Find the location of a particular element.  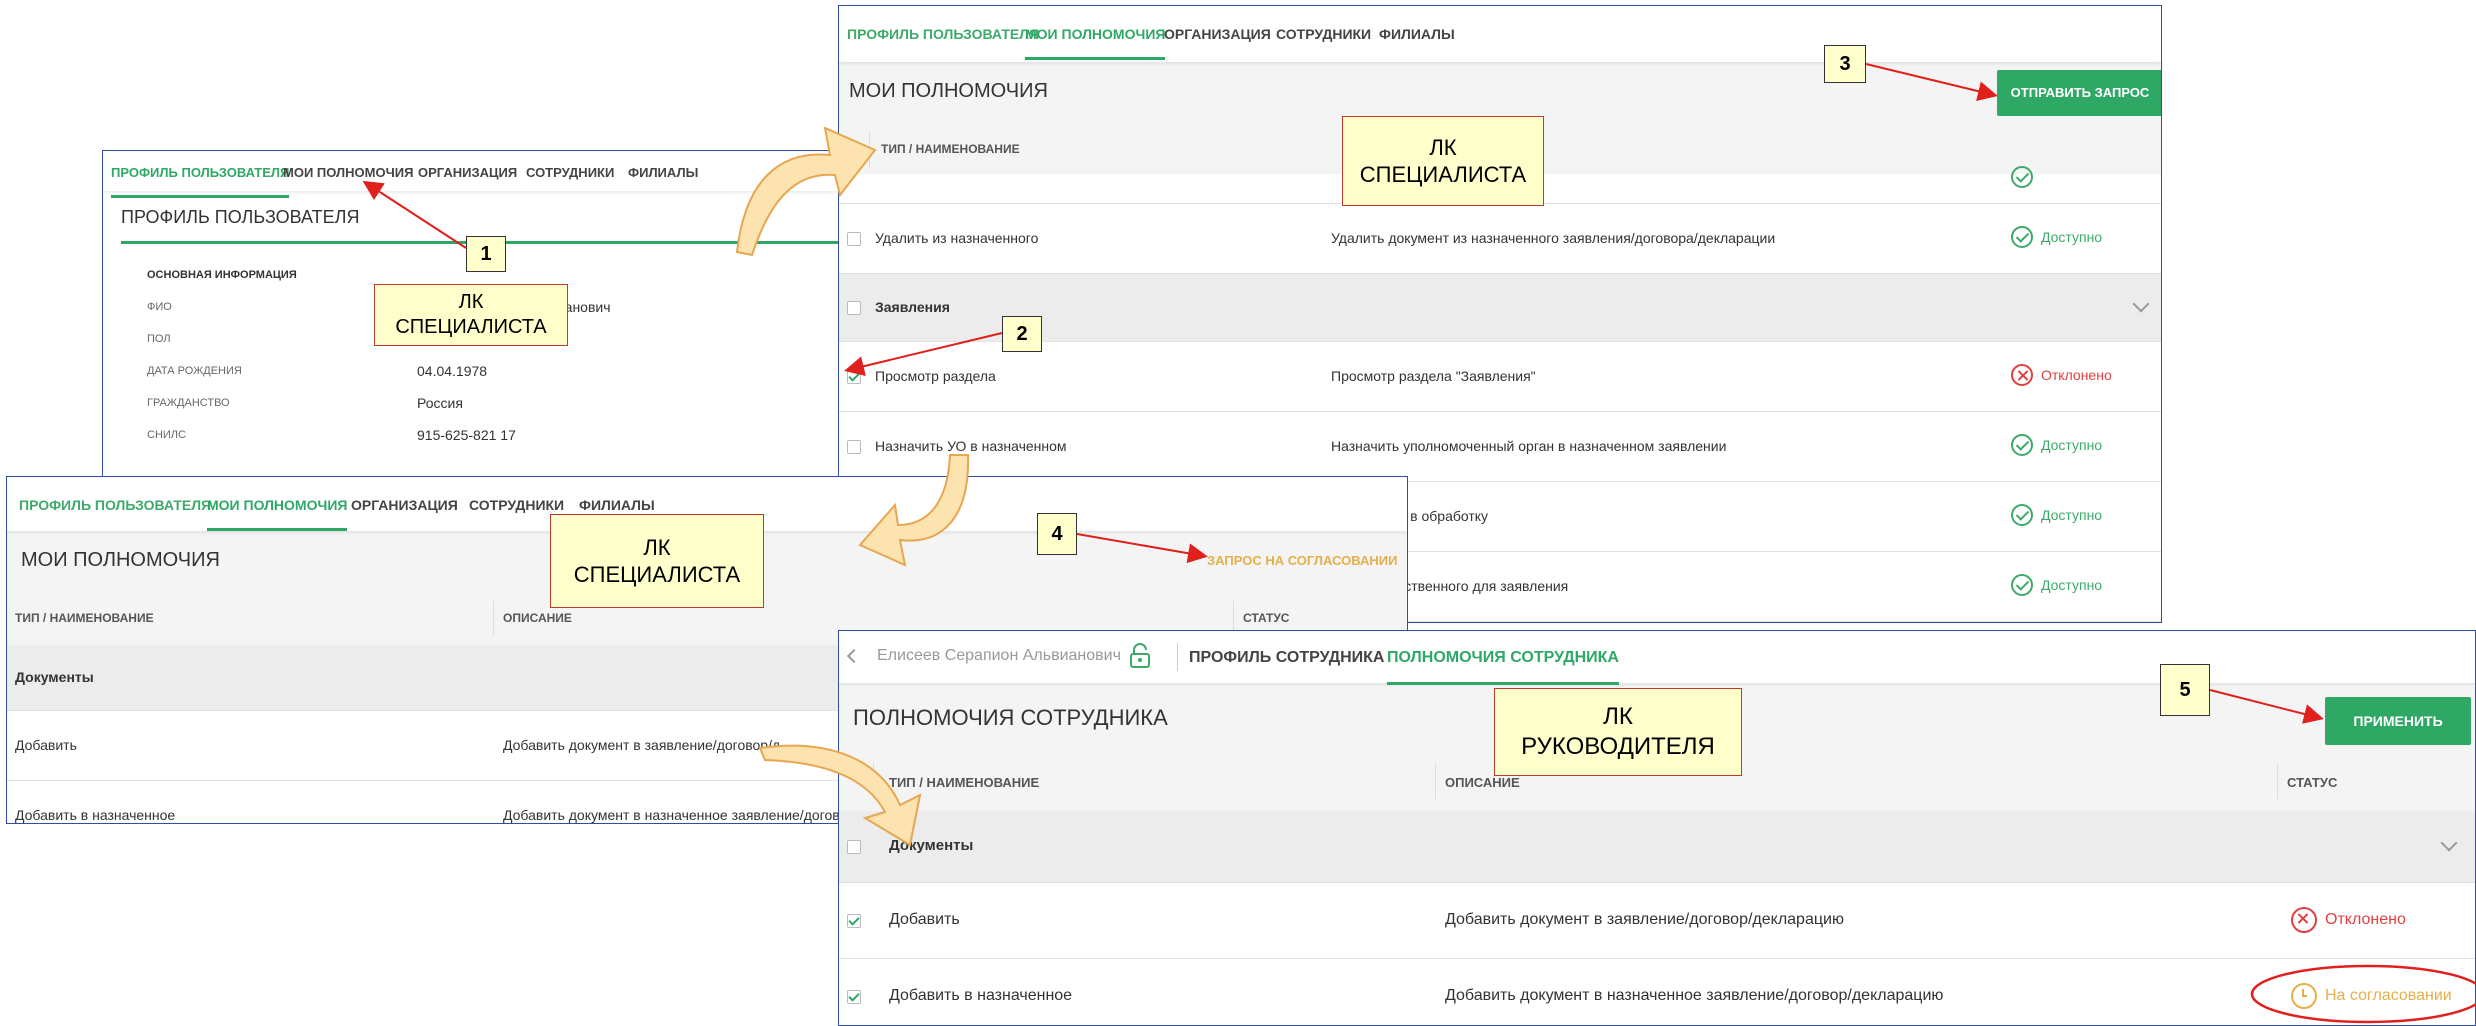

page-title: ПРОФИЛЬ ПОЛЬЗОВАТЕЛЯ is located at coordinates (240, 217).